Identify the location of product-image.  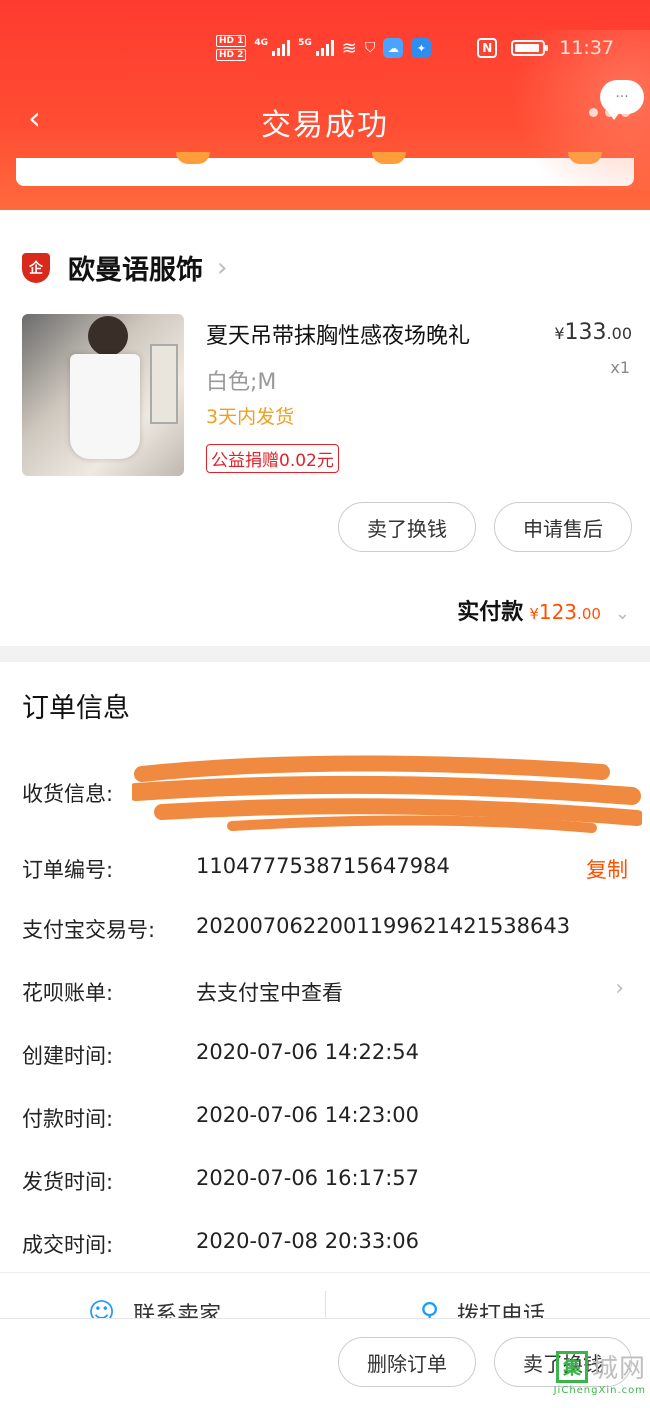
(103, 395).